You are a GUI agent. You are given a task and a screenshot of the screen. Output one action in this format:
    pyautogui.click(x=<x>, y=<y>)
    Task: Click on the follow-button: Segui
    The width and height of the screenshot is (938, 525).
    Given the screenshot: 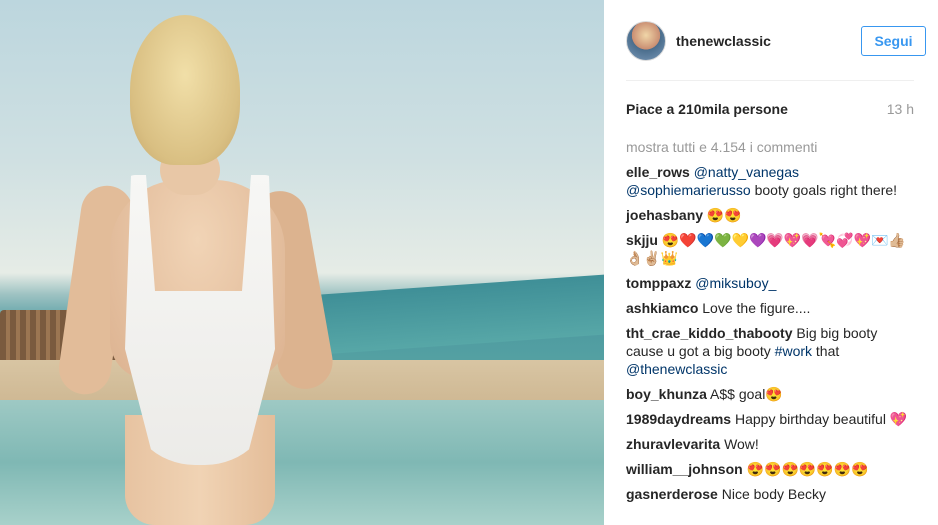 What is the action you would take?
    pyautogui.click(x=893, y=41)
    